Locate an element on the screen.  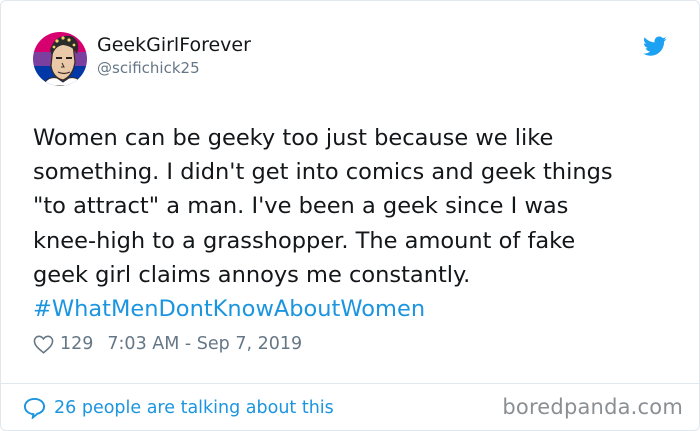
heart-icon is located at coordinates (43, 344).